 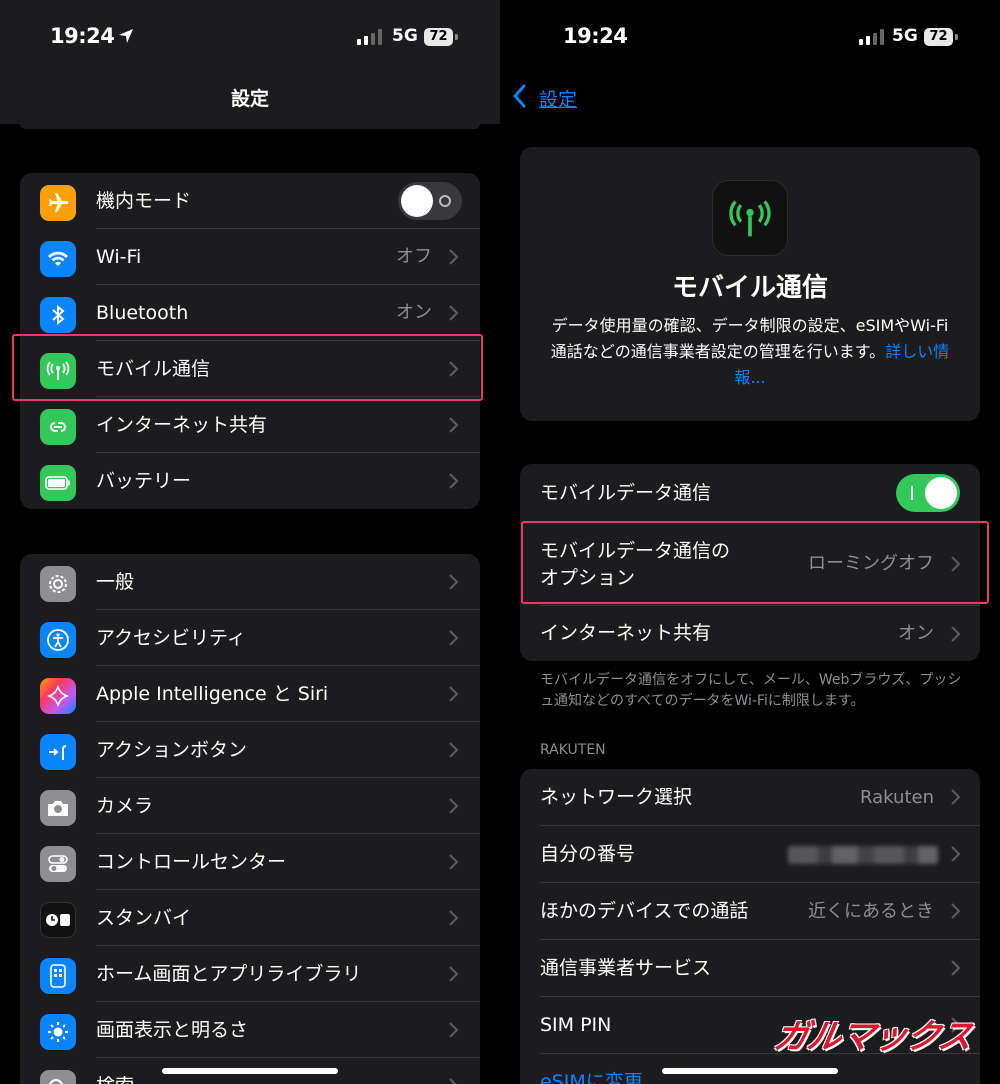 What do you see at coordinates (558, 98) in the screenshot?
I see `back-button: 設定` at bounding box center [558, 98].